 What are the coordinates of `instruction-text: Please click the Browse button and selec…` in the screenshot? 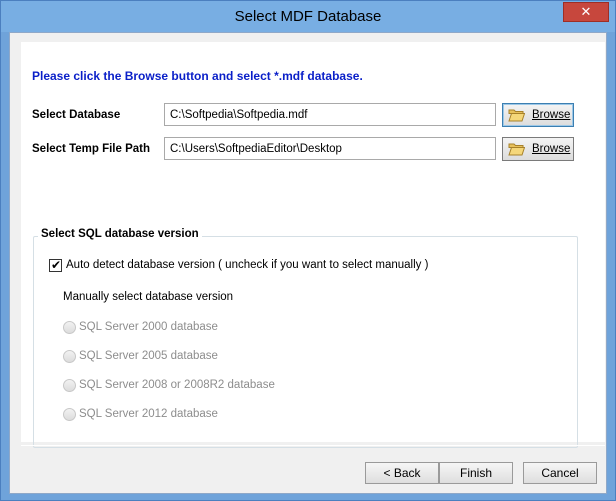 It's located at (197, 76).